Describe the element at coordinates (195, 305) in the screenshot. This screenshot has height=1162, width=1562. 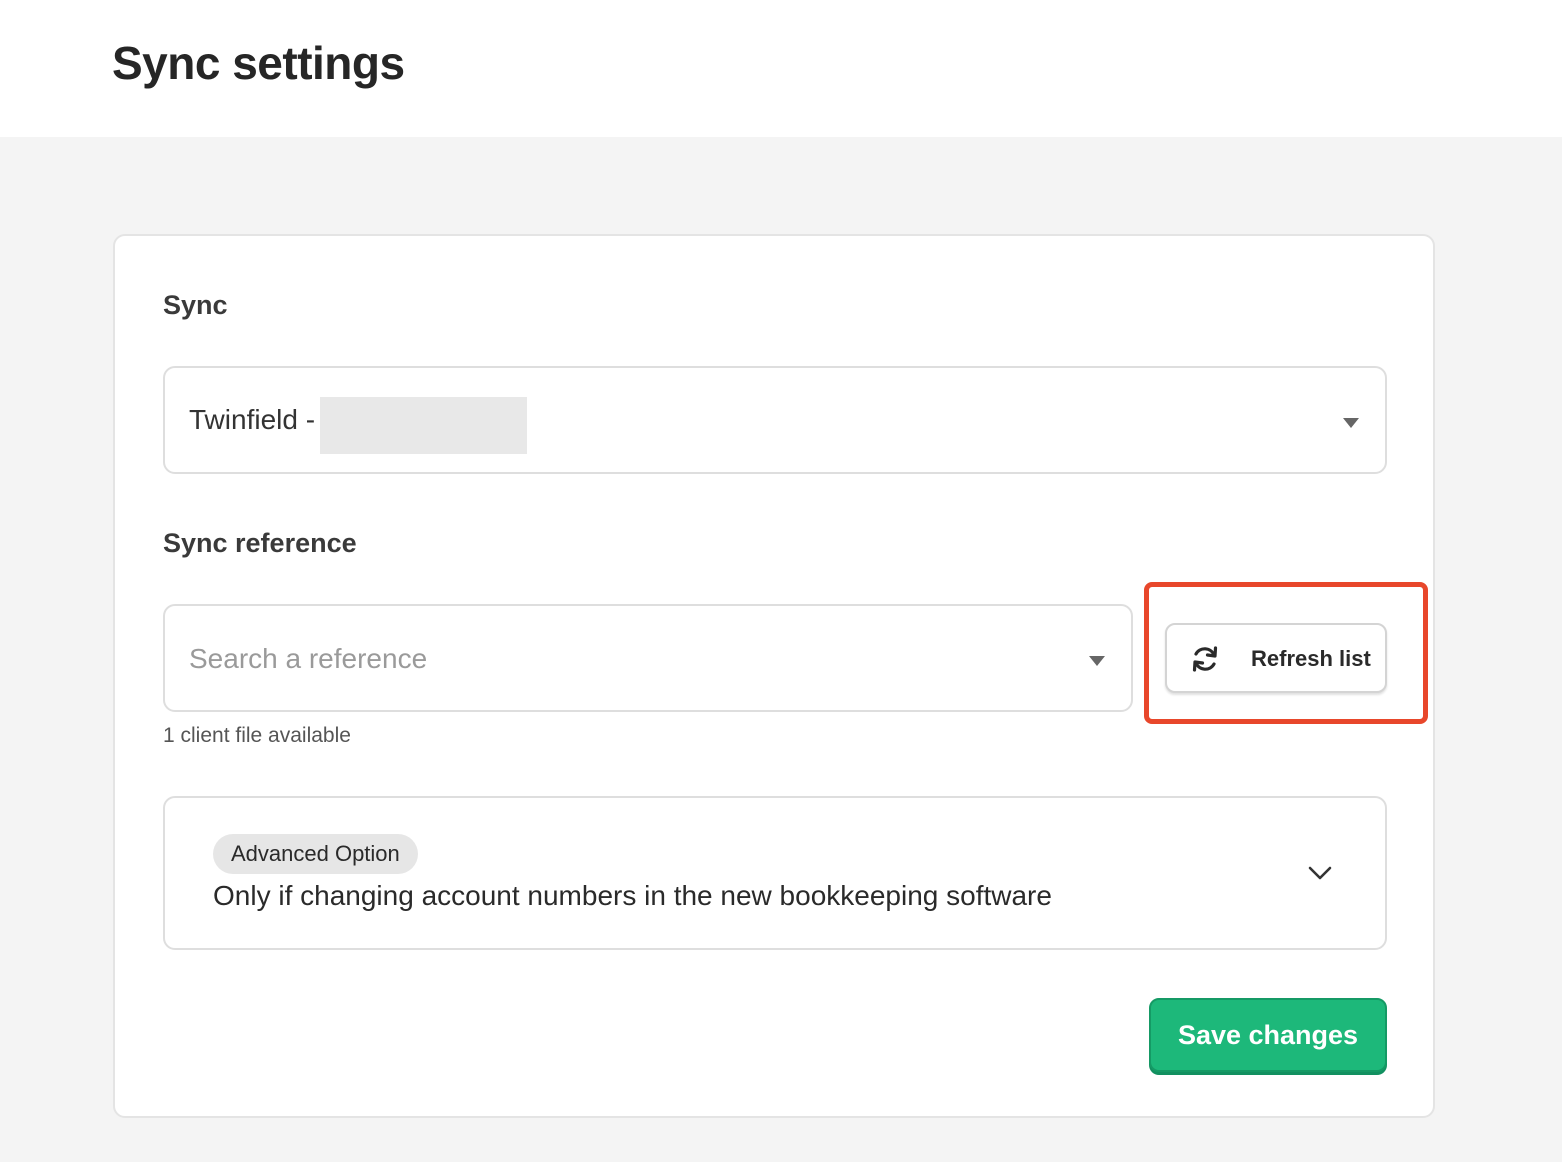
I see `sync-label: Sync` at that location.